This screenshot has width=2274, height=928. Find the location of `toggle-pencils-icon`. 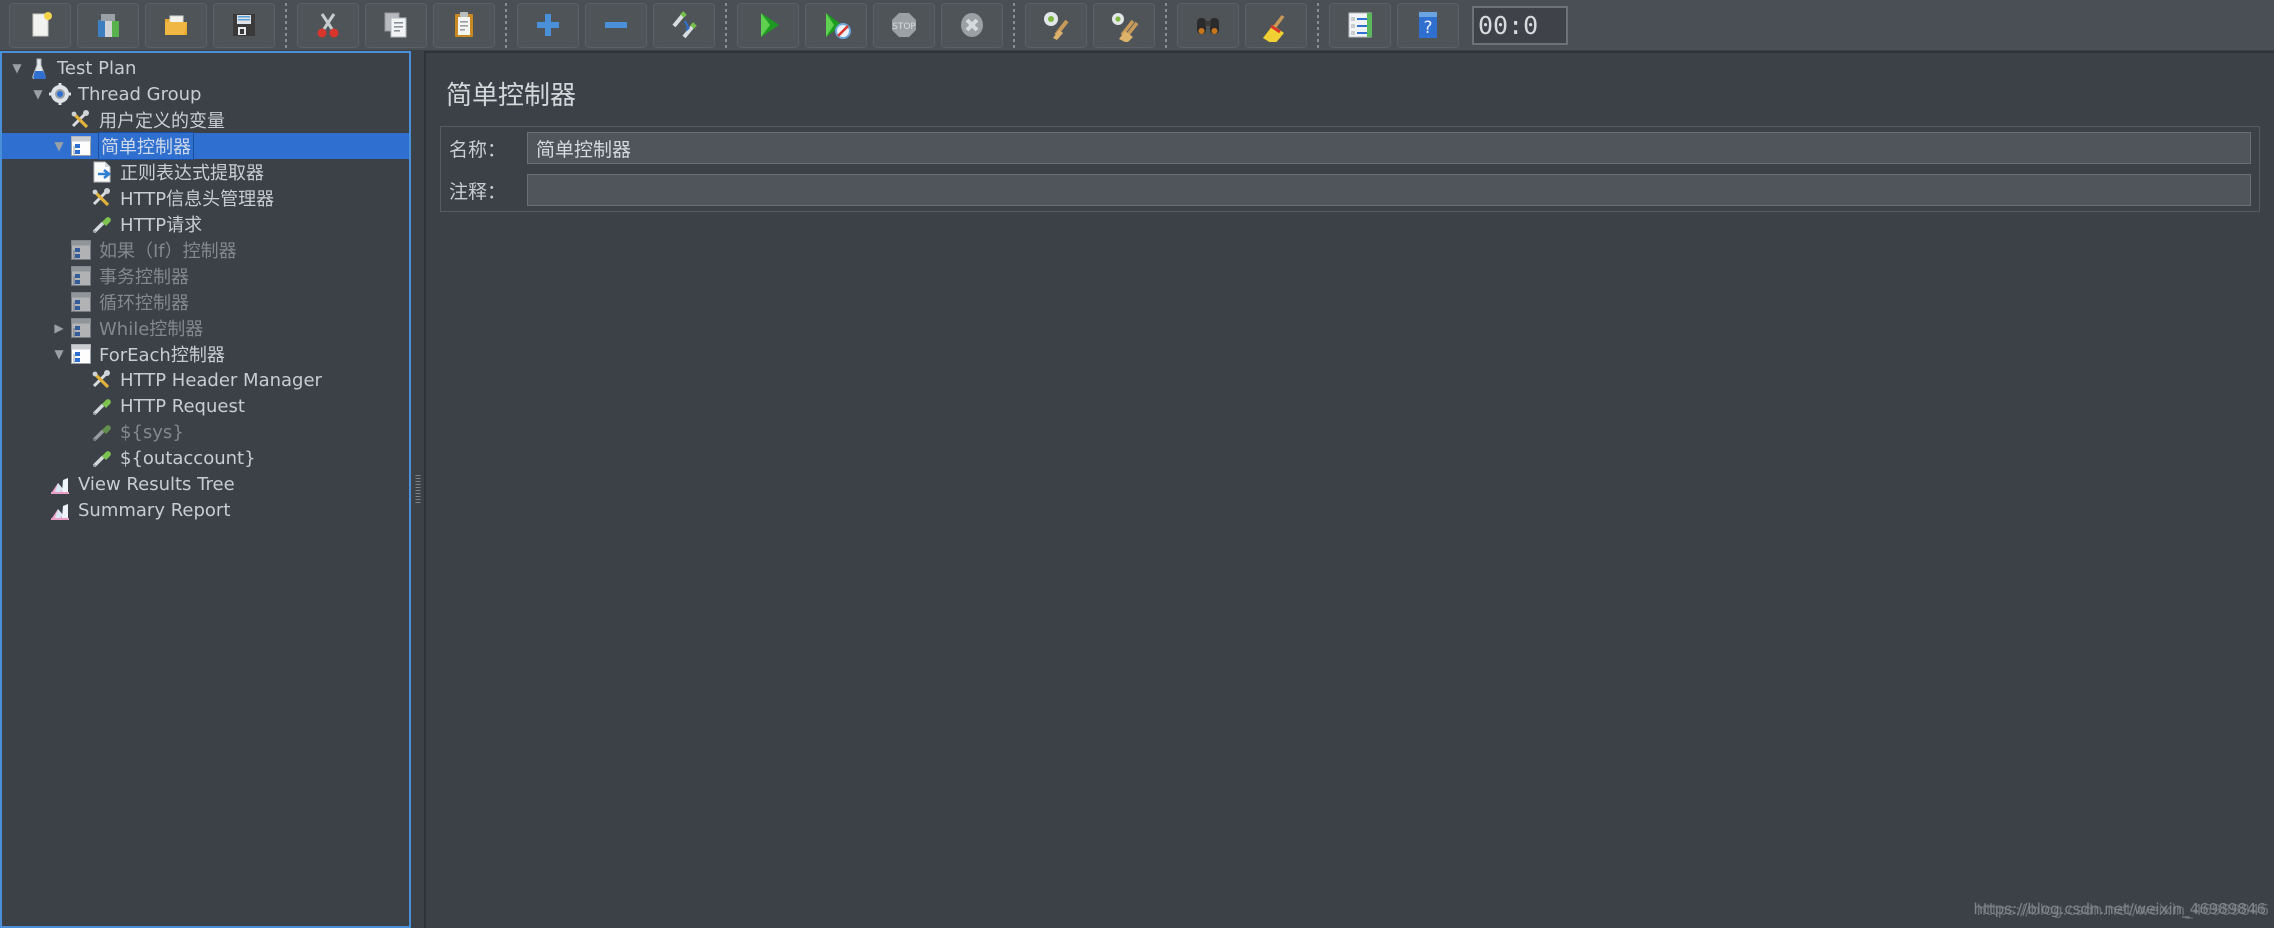

toggle-pencils-icon is located at coordinates (684, 25).